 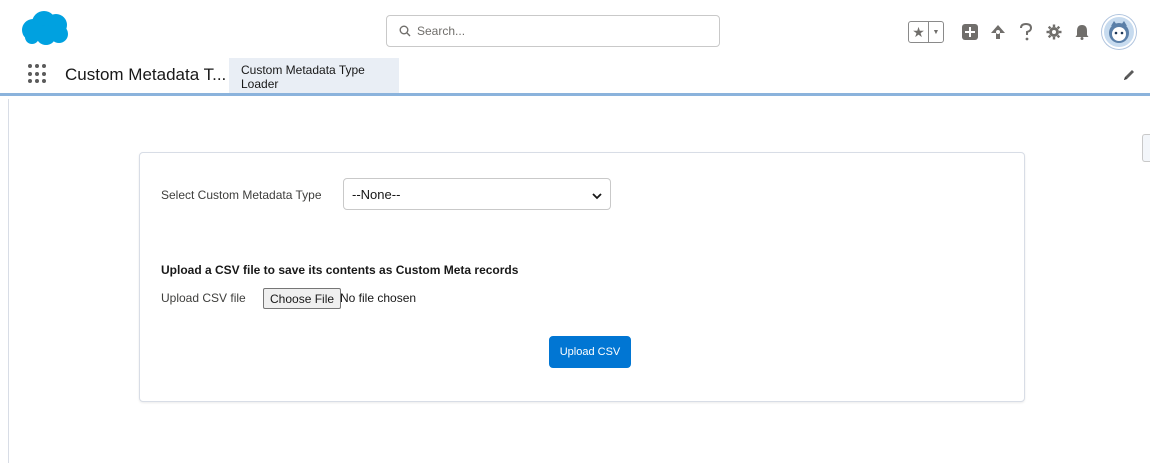 I want to click on favorites-dropdown-icon: ▼, so click(x=936, y=32).